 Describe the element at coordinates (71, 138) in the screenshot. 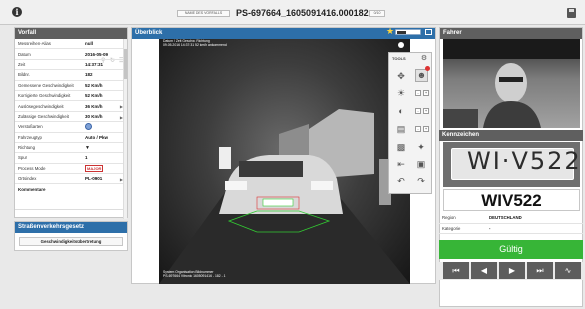

I see `incident-row: Fahrzeugtyp Auto / Pkw` at that location.